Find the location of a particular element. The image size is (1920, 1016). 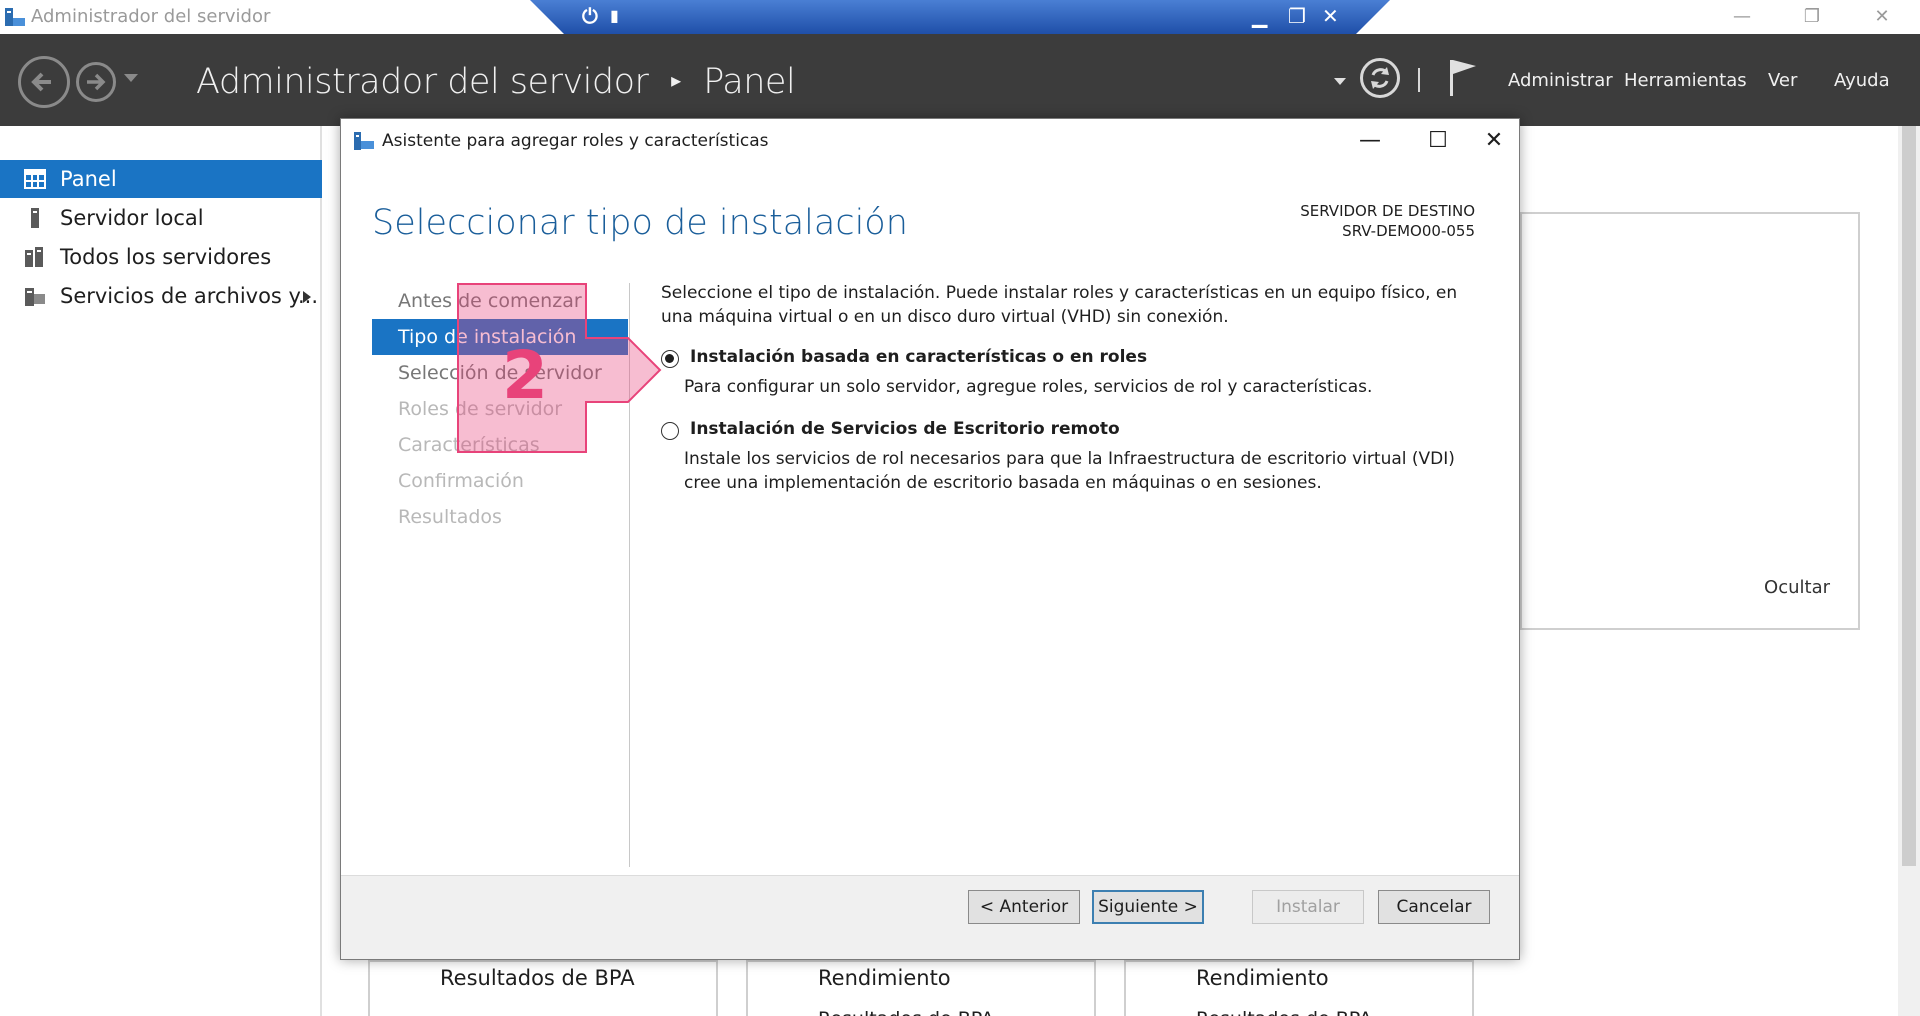

vertical-scrollbar is located at coordinates (1909, 571).